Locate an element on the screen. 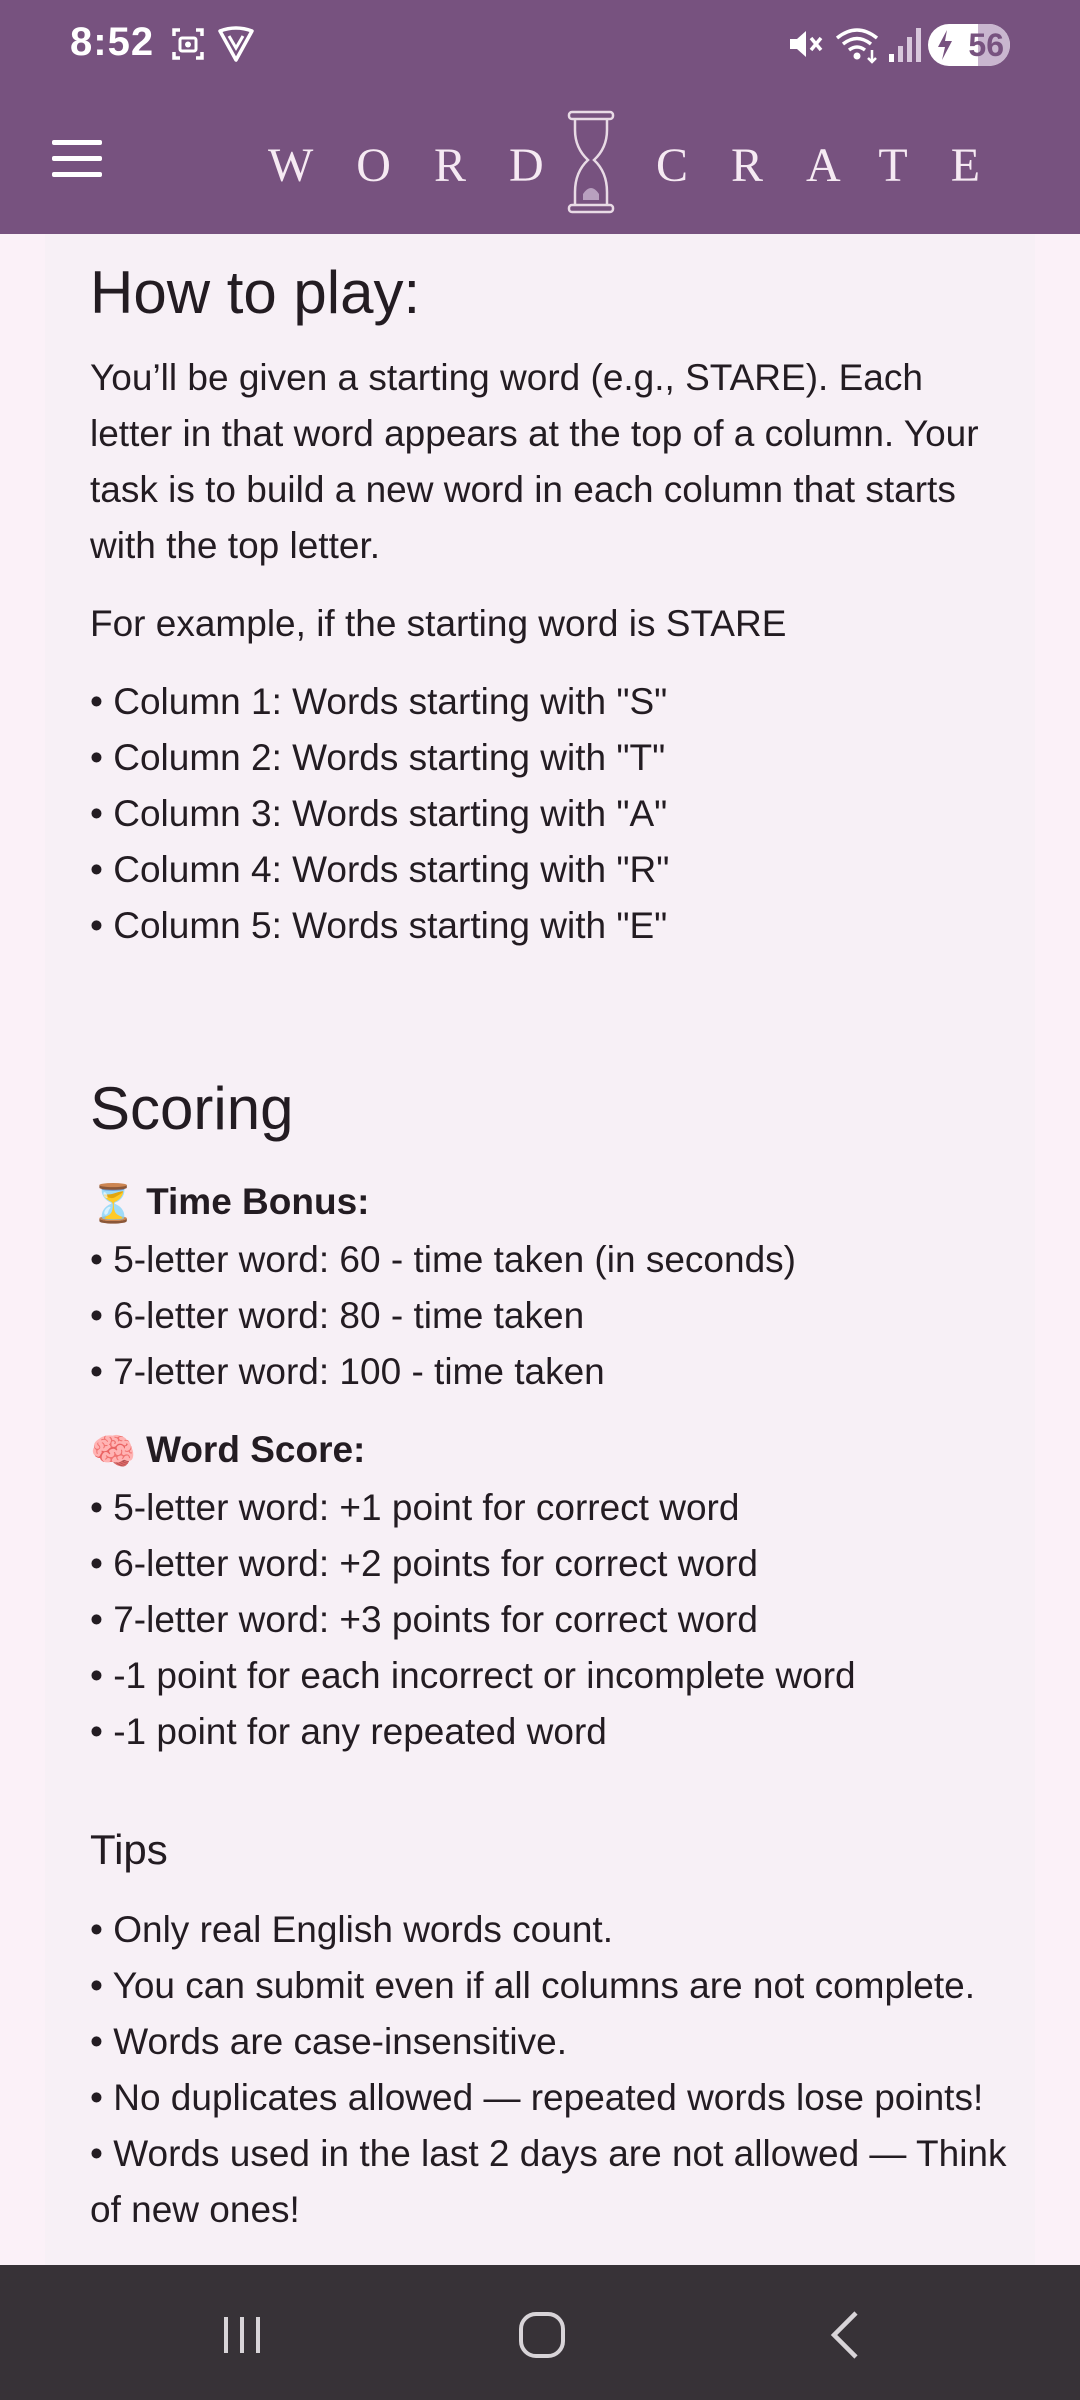 This screenshot has height=2400, width=1080. tips-title: Tips is located at coordinates (129, 1850).